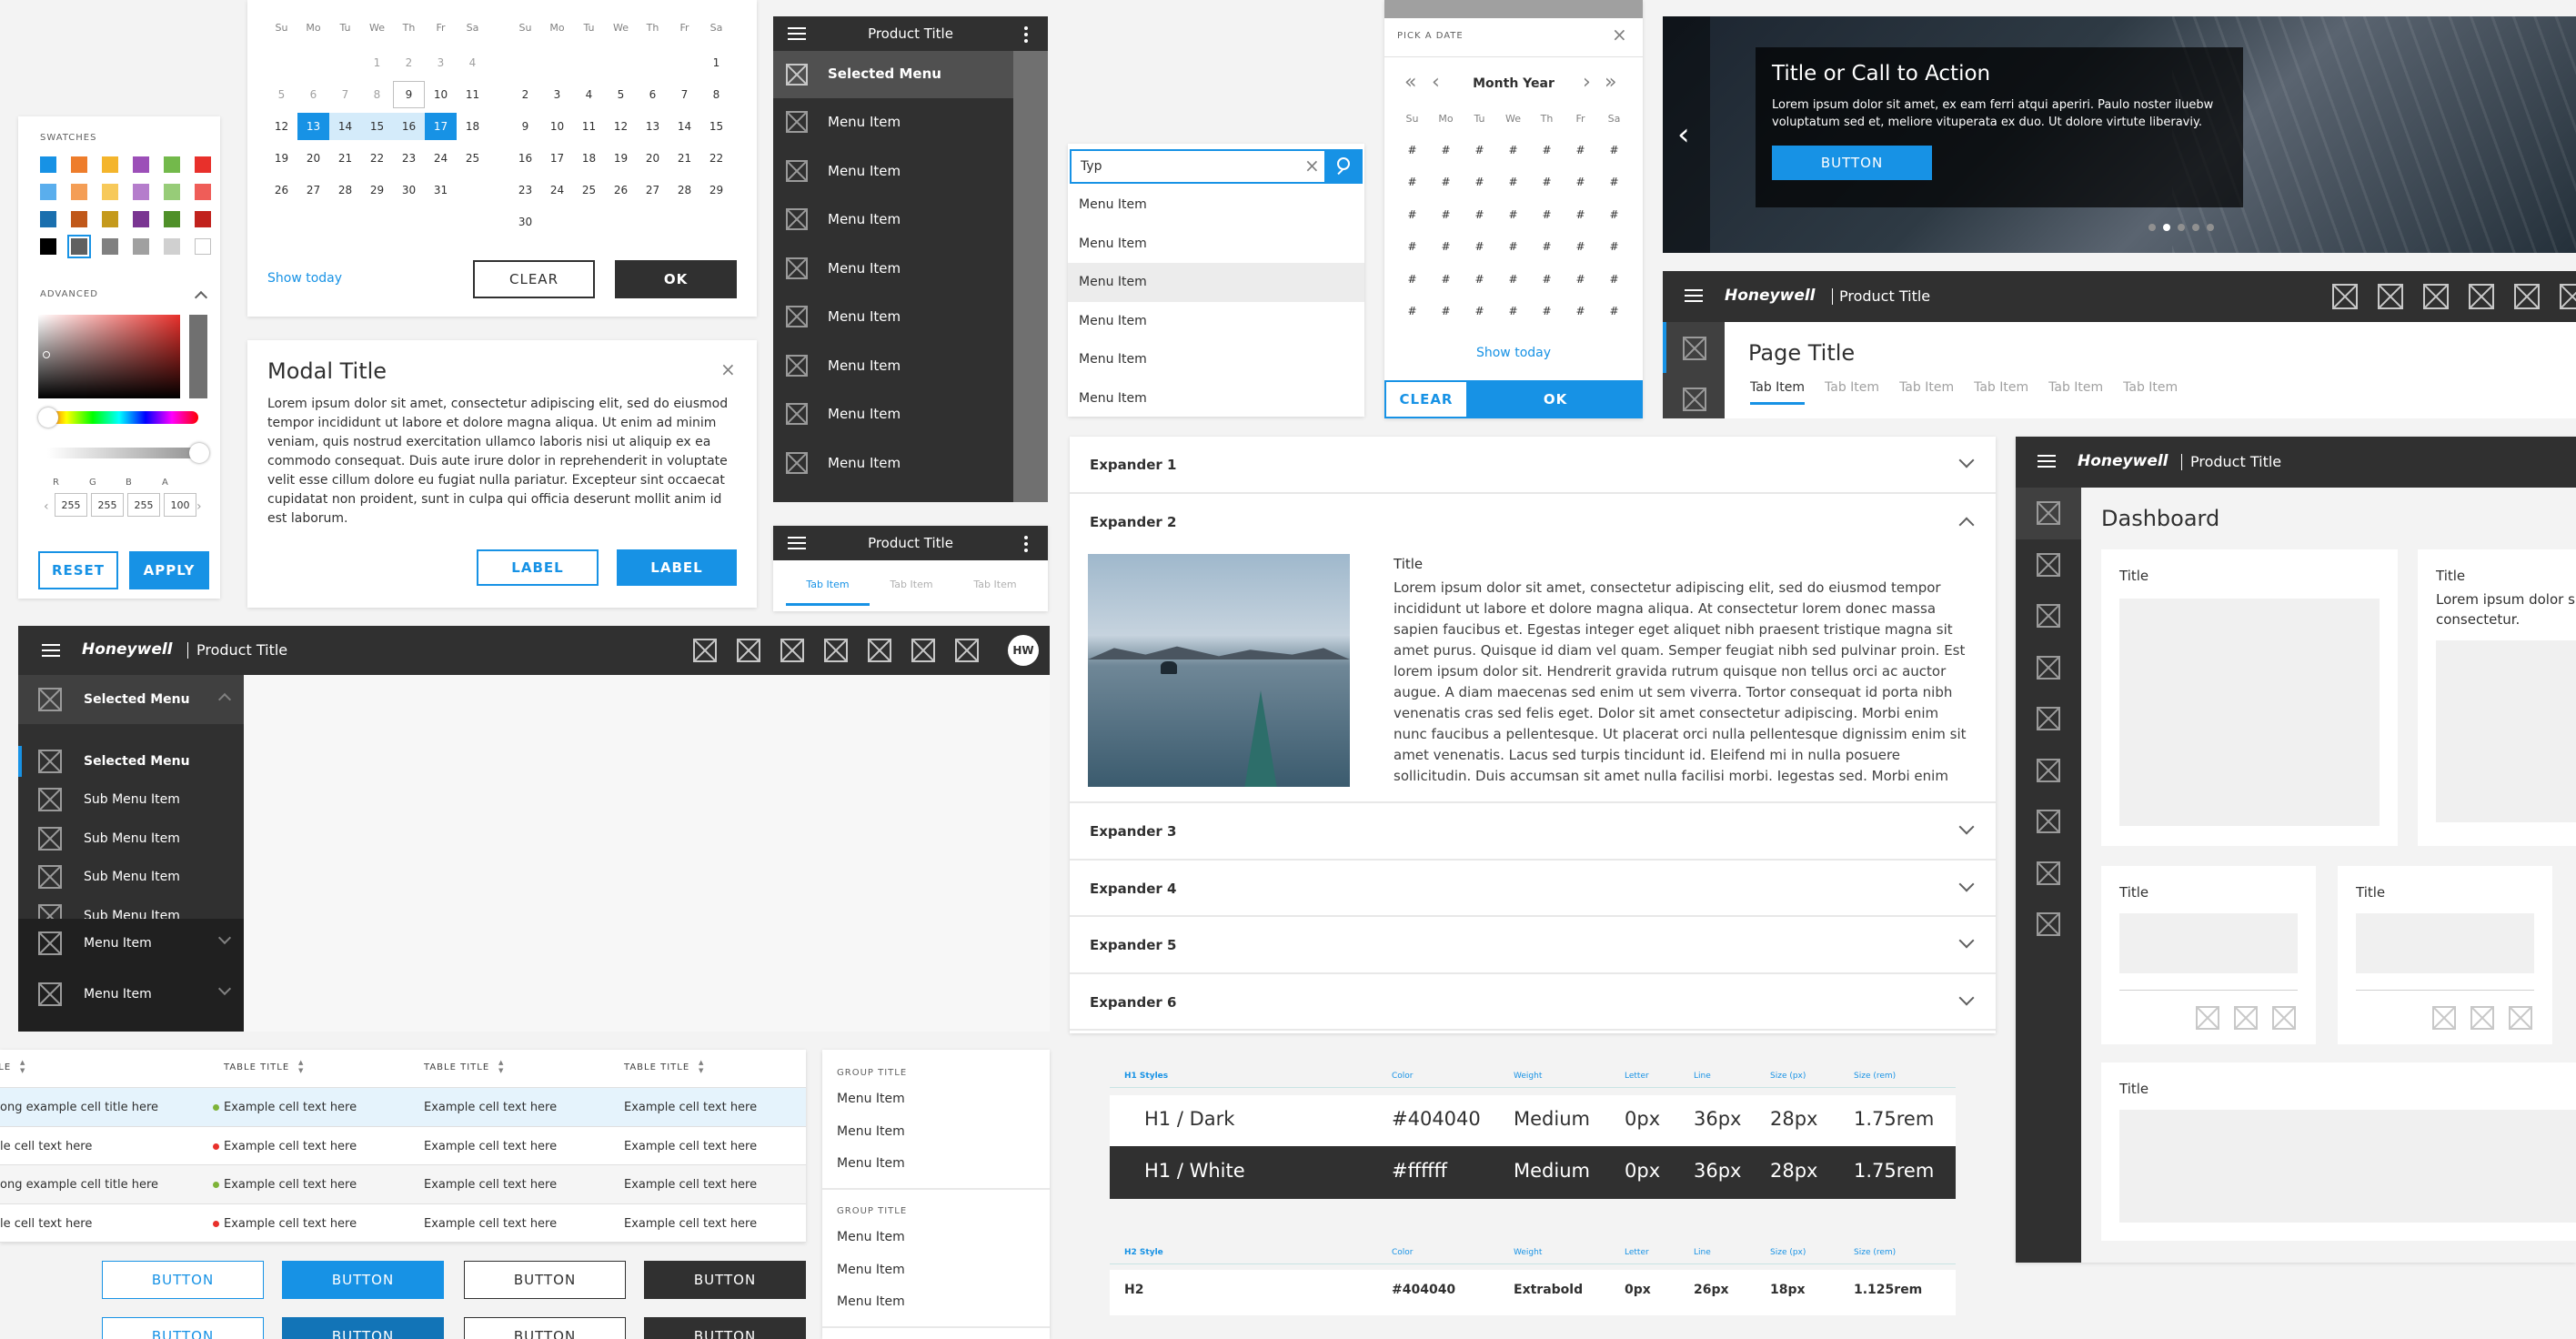  What do you see at coordinates (1513, 353) in the screenshot?
I see `show-today-link: Show today` at bounding box center [1513, 353].